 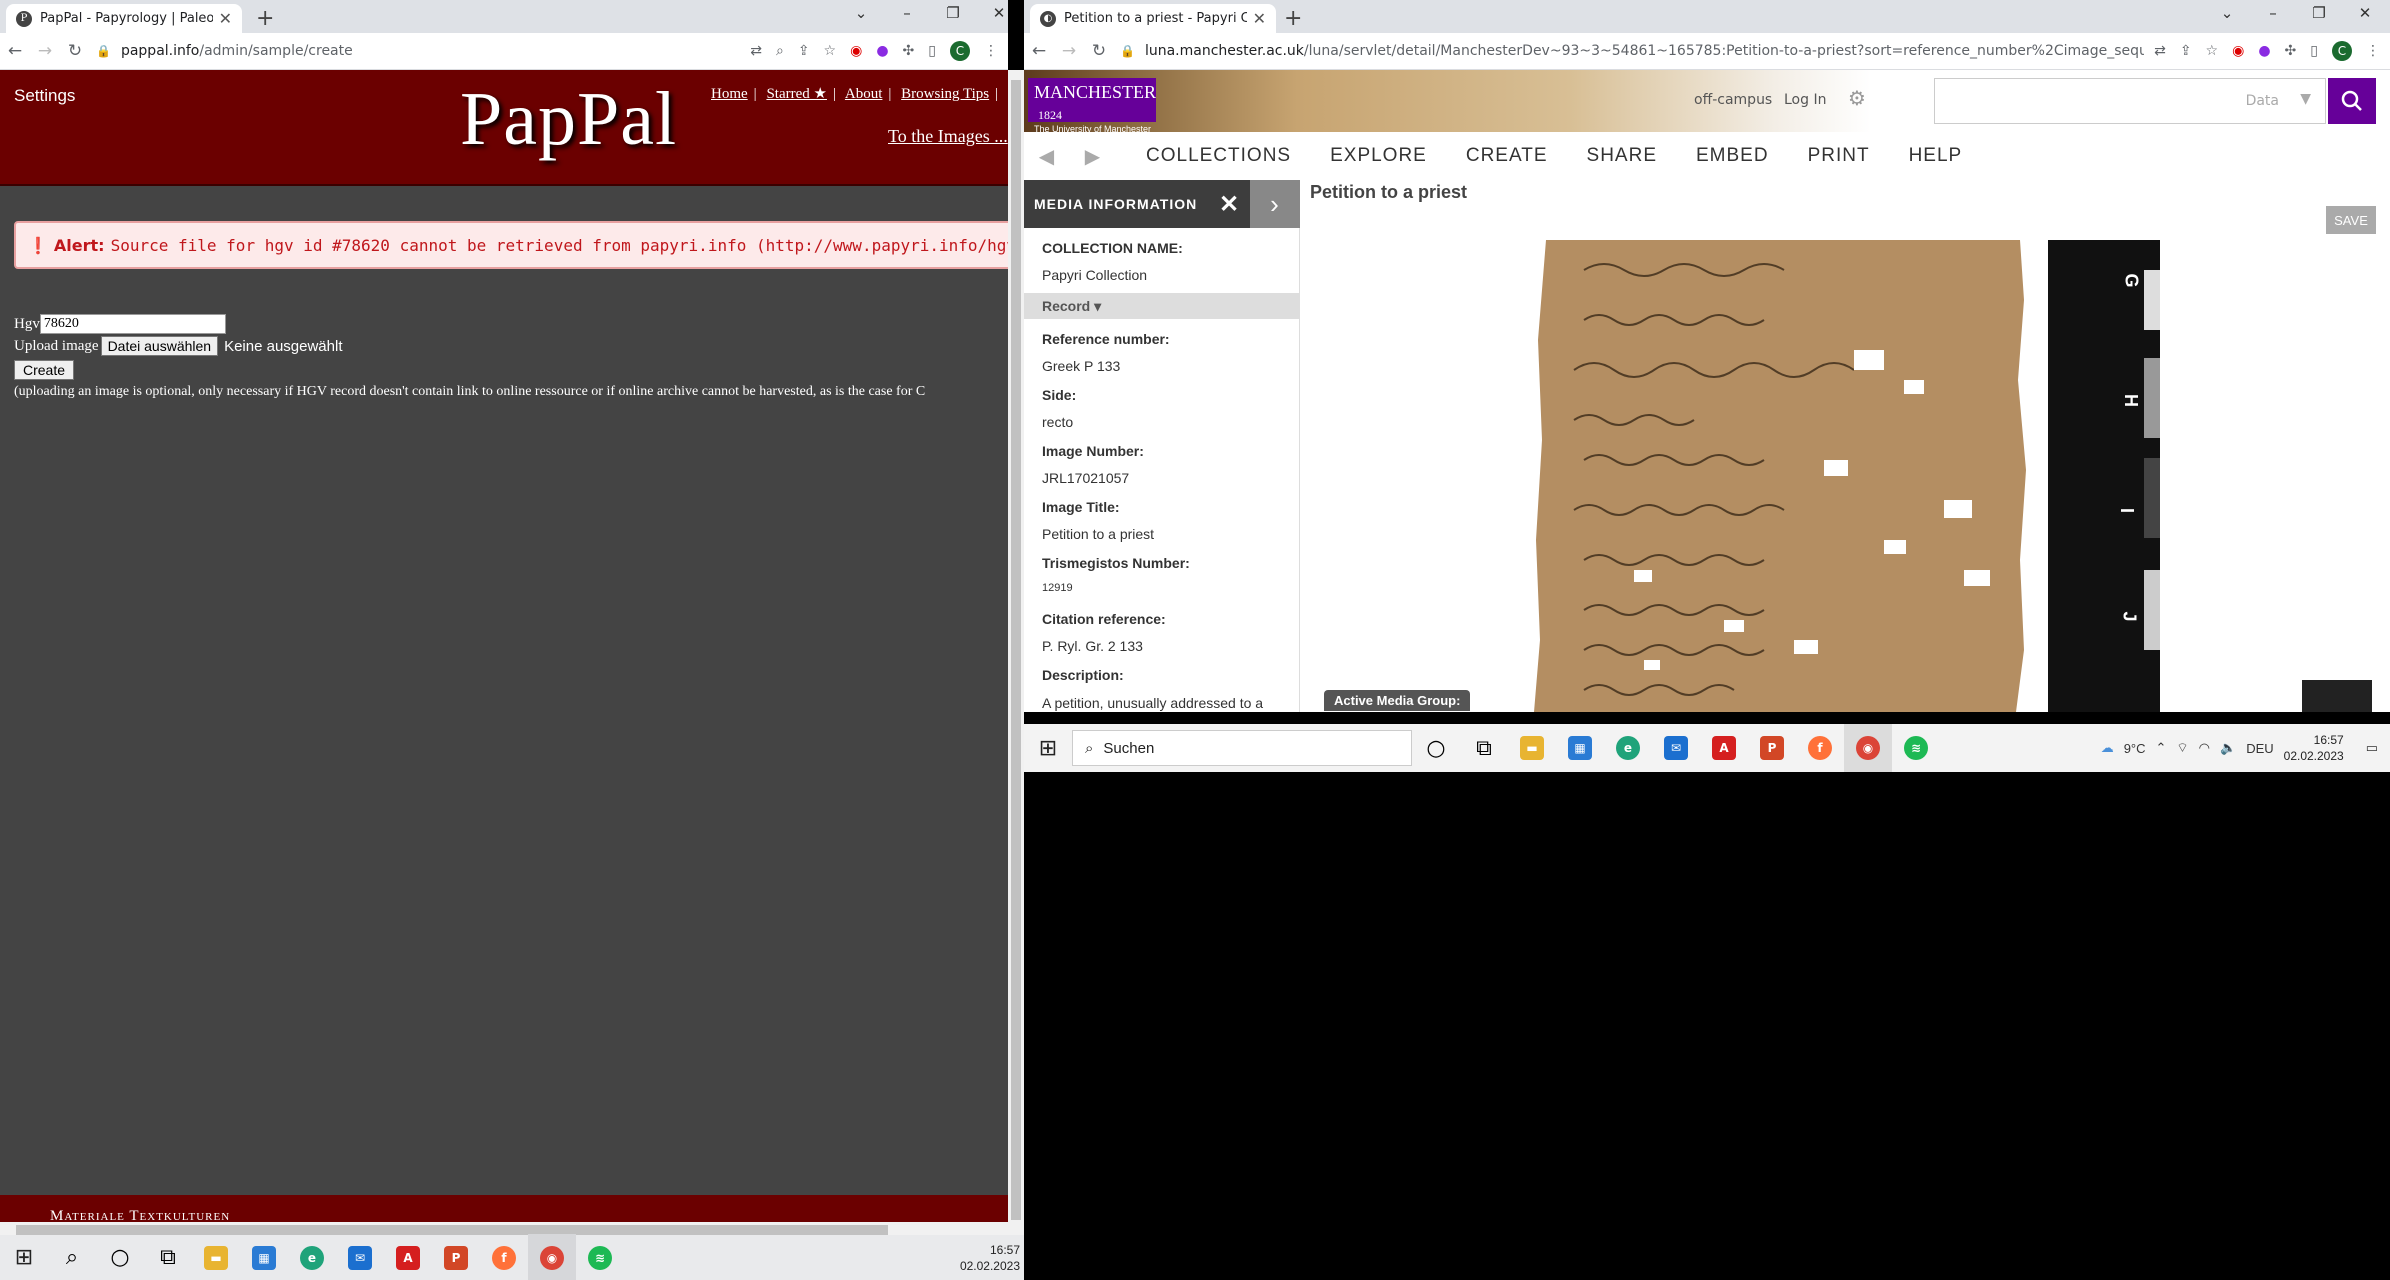 What do you see at coordinates (2259, 748) in the screenshot?
I see `language-indicator: DEU` at bounding box center [2259, 748].